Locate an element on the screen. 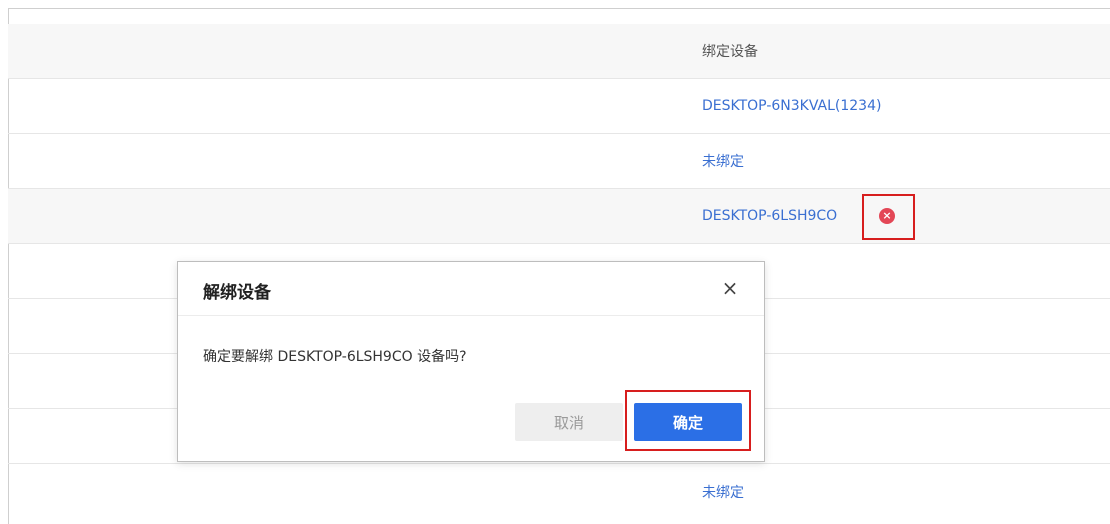 The width and height of the screenshot is (1110, 524). confirm-button-highlight is located at coordinates (688, 420).